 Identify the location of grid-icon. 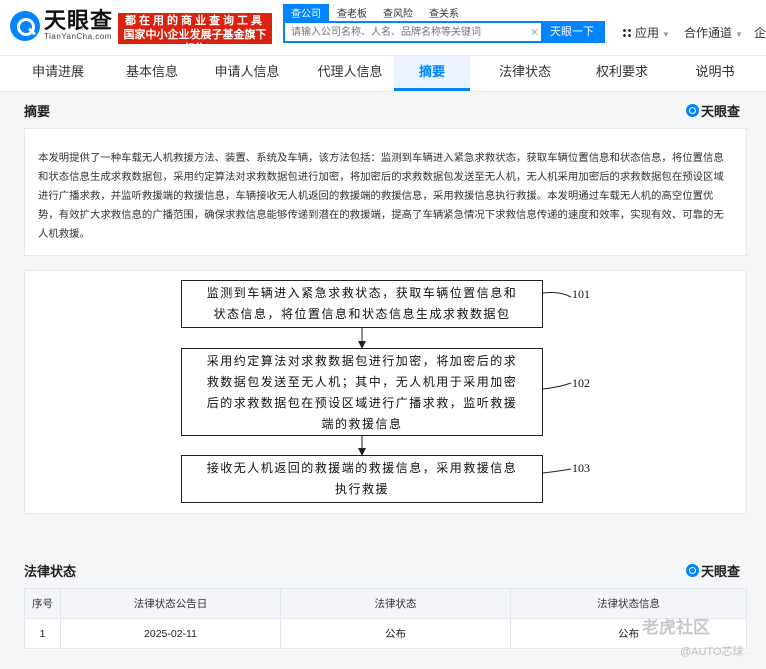
(627, 33).